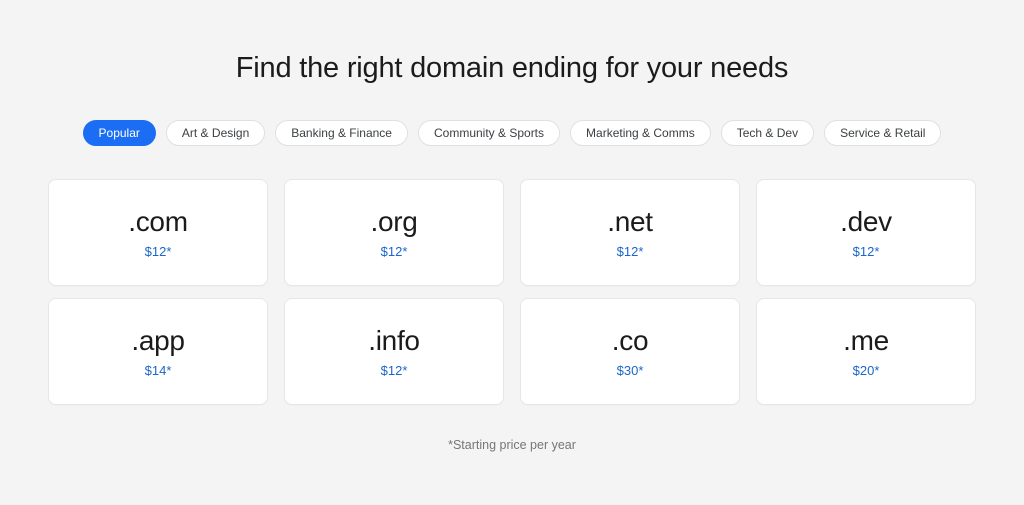  What do you see at coordinates (767, 132) in the screenshot?
I see `chip-tech-dev: Tech & Dev` at bounding box center [767, 132].